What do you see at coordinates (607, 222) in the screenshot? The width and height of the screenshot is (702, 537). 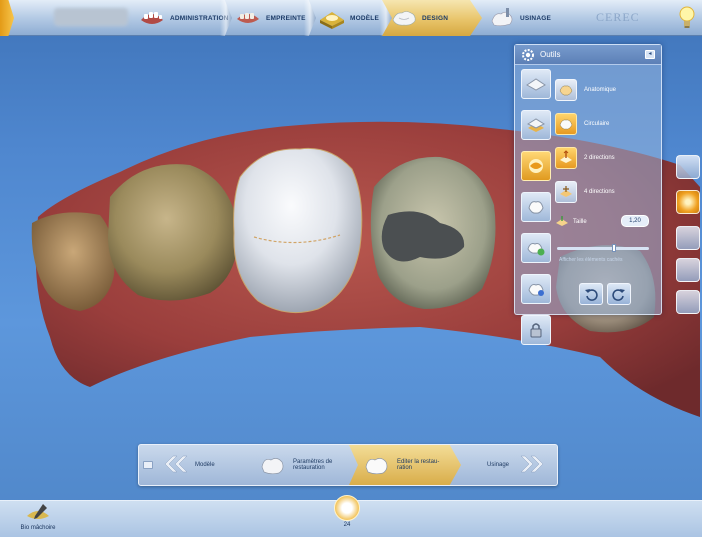 I see `size-row: Taille 1,20` at bounding box center [607, 222].